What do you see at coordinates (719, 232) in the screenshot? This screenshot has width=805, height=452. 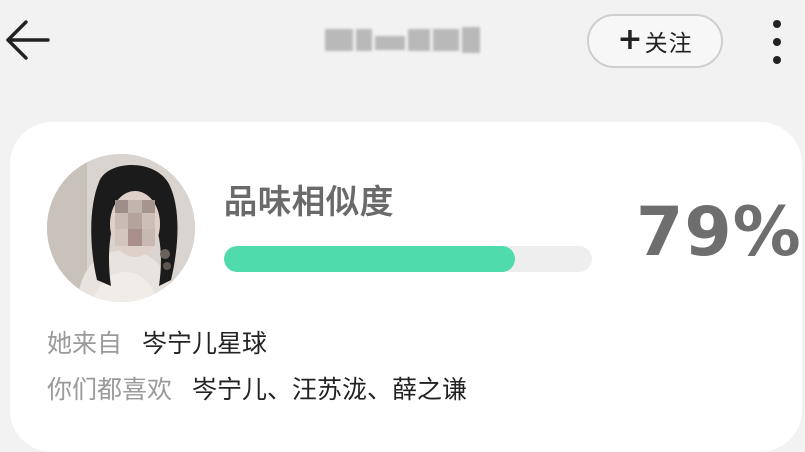 I see `similarity-percent: 79%` at bounding box center [719, 232].